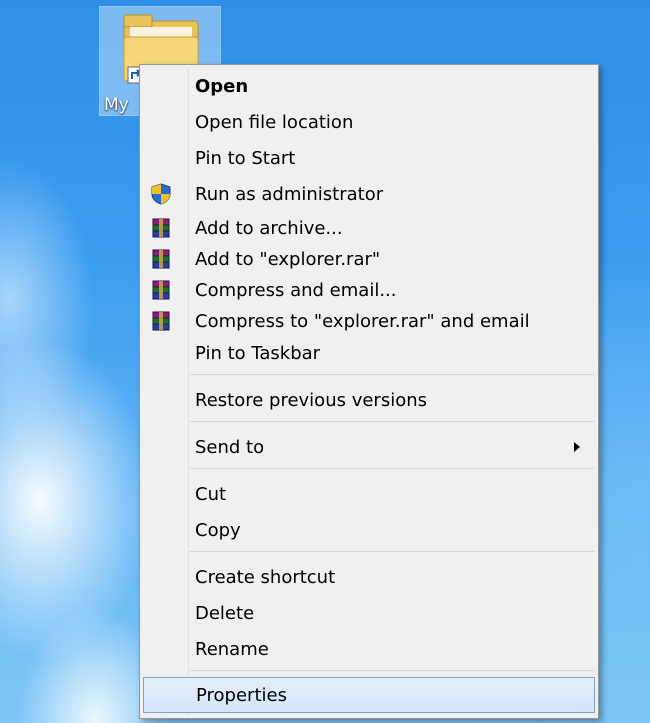  Describe the element at coordinates (369, 122) in the screenshot. I see `menu-item-open-file-location: Open file location` at that location.